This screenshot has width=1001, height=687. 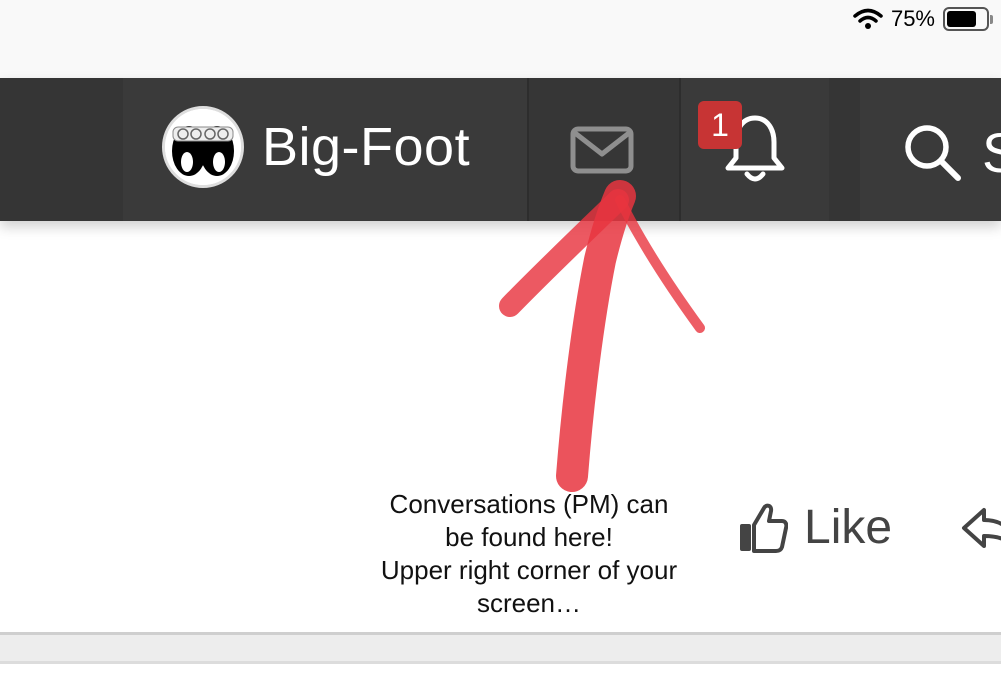 What do you see at coordinates (961, 19) in the screenshot?
I see `battery-level-fill` at bounding box center [961, 19].